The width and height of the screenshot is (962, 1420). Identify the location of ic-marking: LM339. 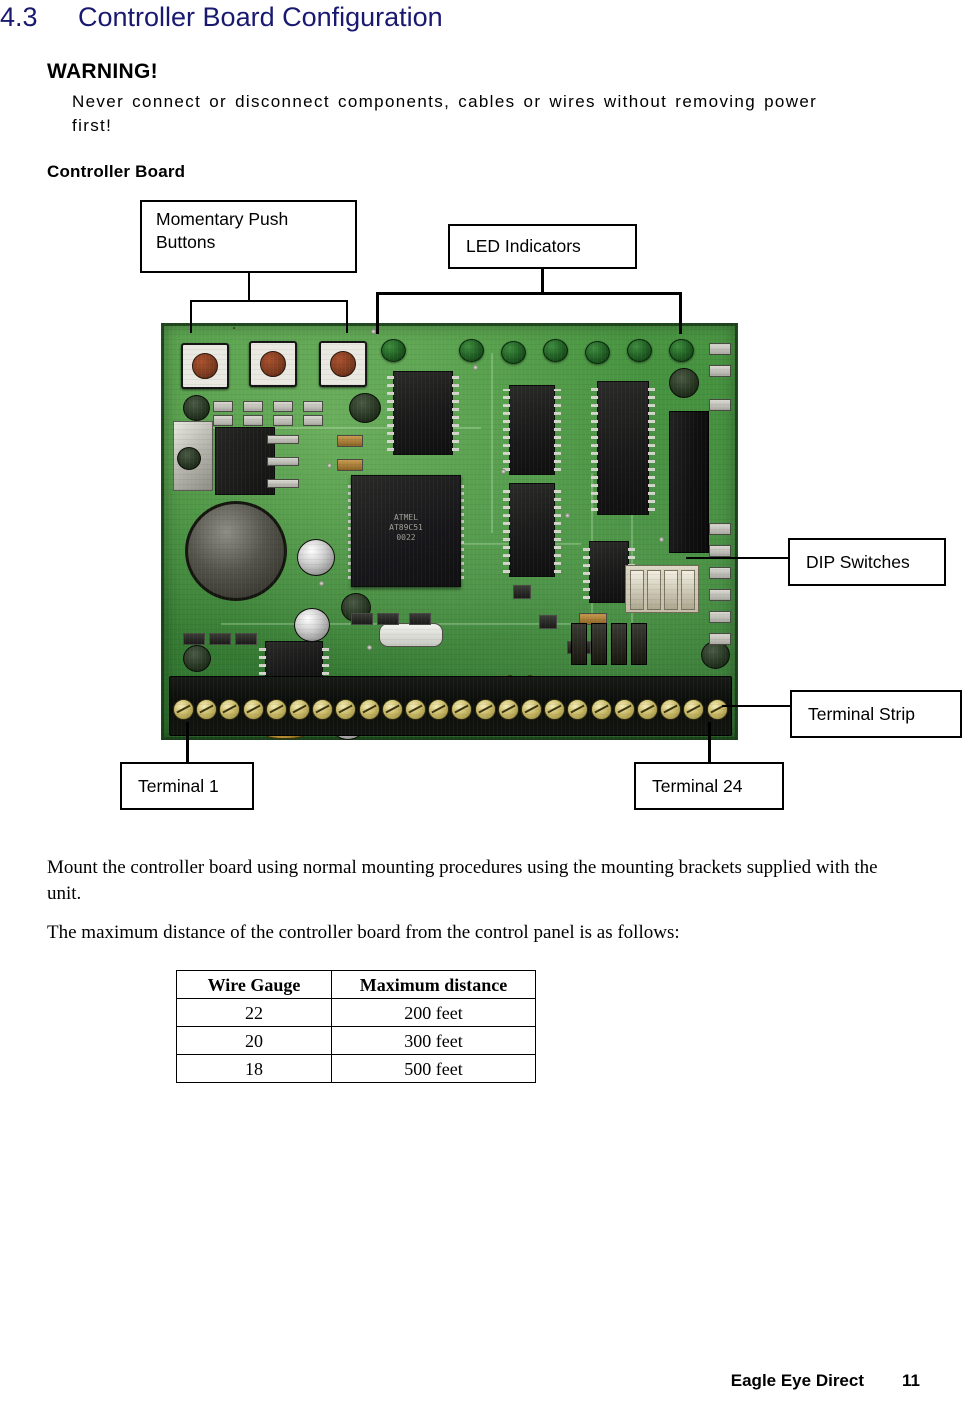
(401, 690).